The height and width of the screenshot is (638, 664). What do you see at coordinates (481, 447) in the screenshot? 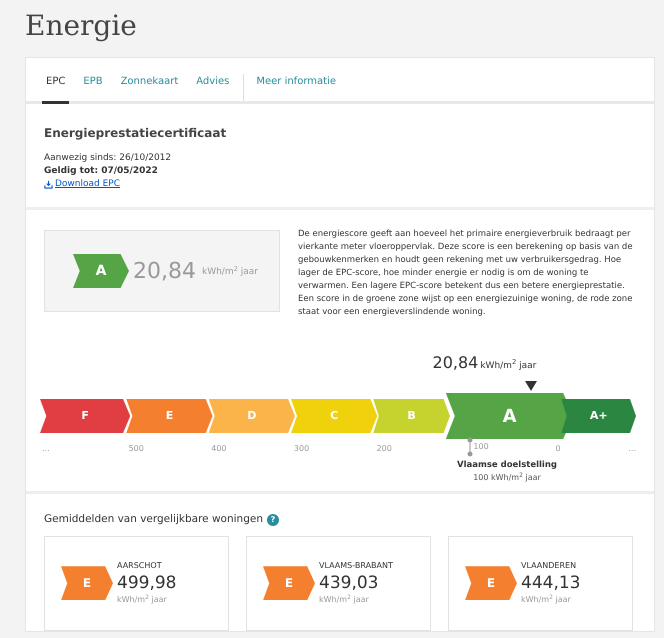
I see `scale-tick-label: 100` at bounding box center [481, 447].